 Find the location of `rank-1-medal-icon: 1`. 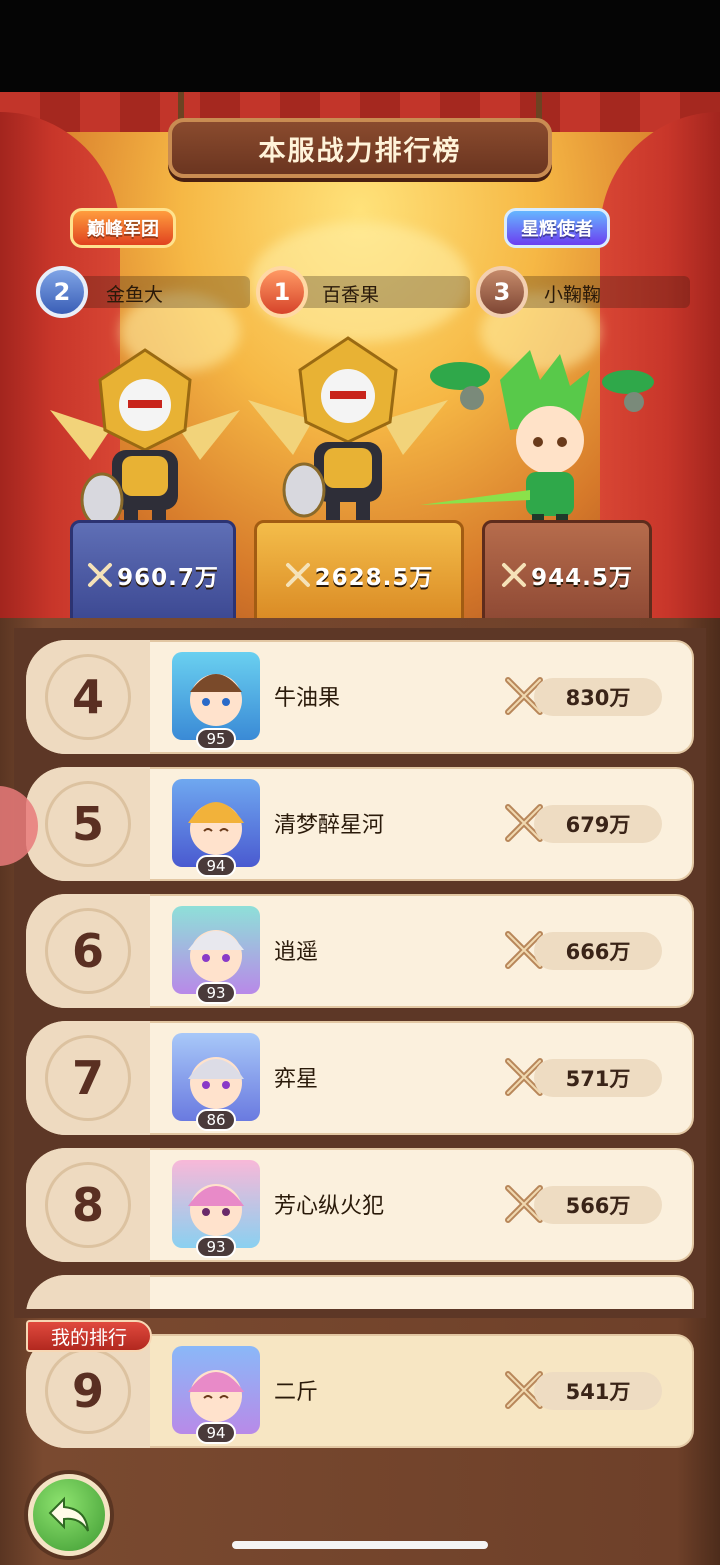

rank-1-medal-icon: 1 is located at coordinates (282, 292).